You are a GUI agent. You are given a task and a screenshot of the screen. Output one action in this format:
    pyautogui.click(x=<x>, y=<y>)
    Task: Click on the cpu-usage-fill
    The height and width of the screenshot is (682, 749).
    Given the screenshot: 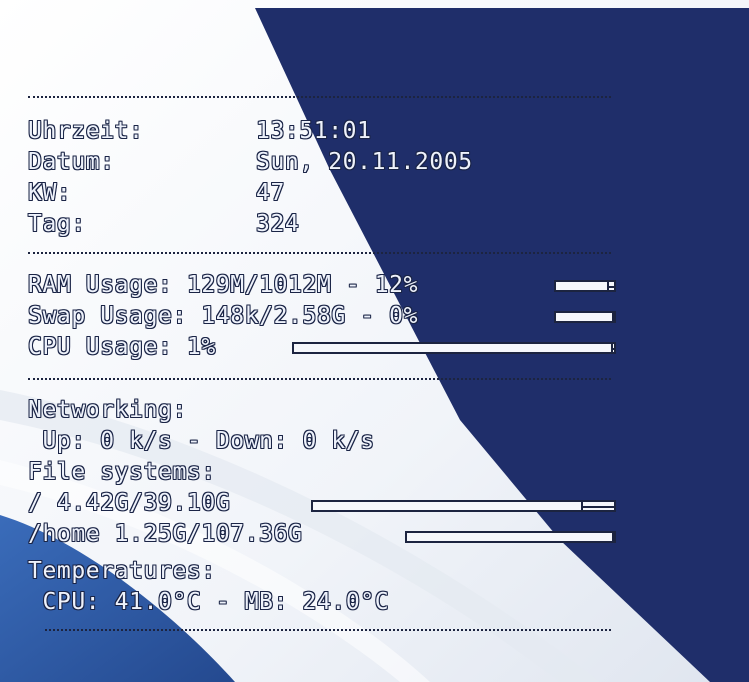 What is the action you would take?
    pyautogui.click(x=453, y=348)
    